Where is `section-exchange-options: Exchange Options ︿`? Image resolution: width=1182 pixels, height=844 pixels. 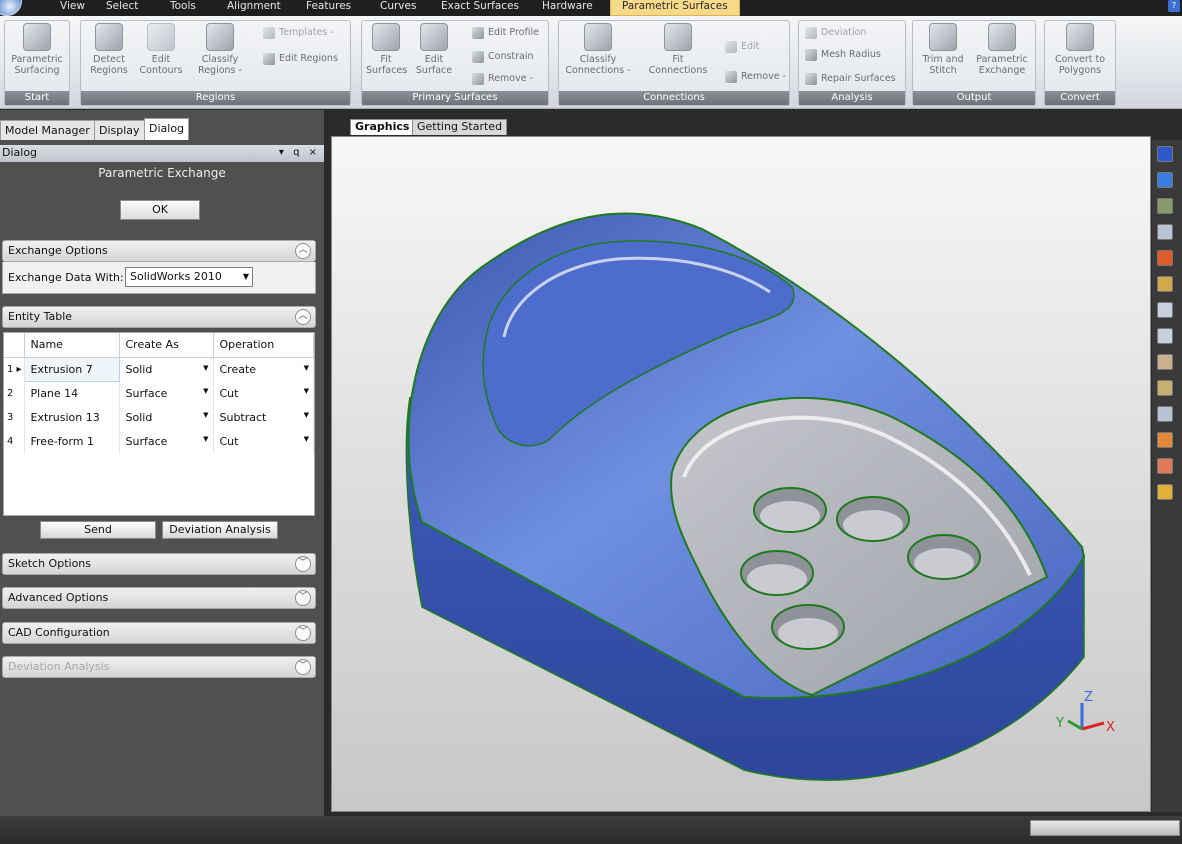 section-exchange-options: Exchange Options ︿ is located at coordinates (159, 251).